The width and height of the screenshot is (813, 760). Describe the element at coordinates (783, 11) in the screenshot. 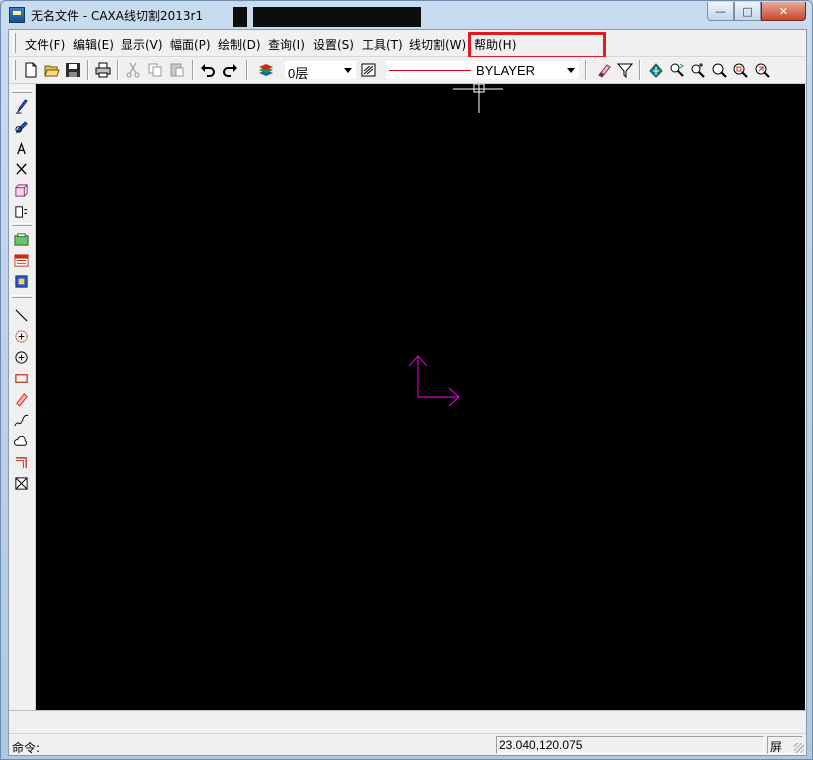

I see `close-button: ✕` at that location.